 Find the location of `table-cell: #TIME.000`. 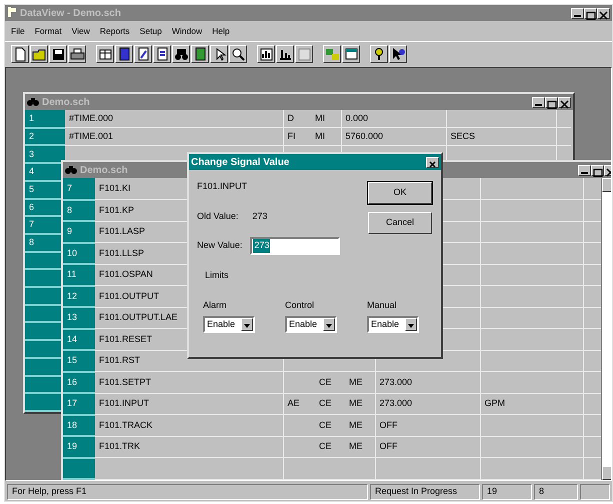

table-cell: #TIME.000 is located at coordinates (174, 119).